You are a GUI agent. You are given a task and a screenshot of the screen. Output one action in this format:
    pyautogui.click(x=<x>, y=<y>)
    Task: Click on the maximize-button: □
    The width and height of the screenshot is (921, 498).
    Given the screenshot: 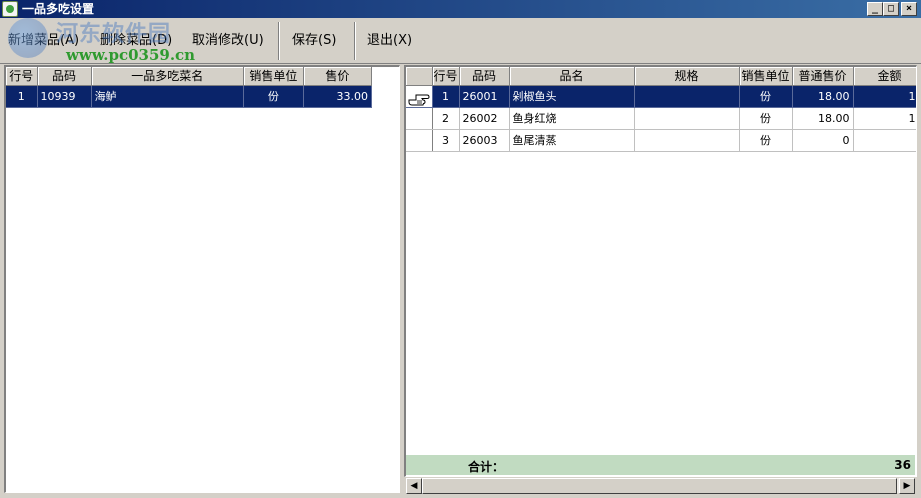 What is the action you would take?
    pyautogui.click(x=891, y=9)
    